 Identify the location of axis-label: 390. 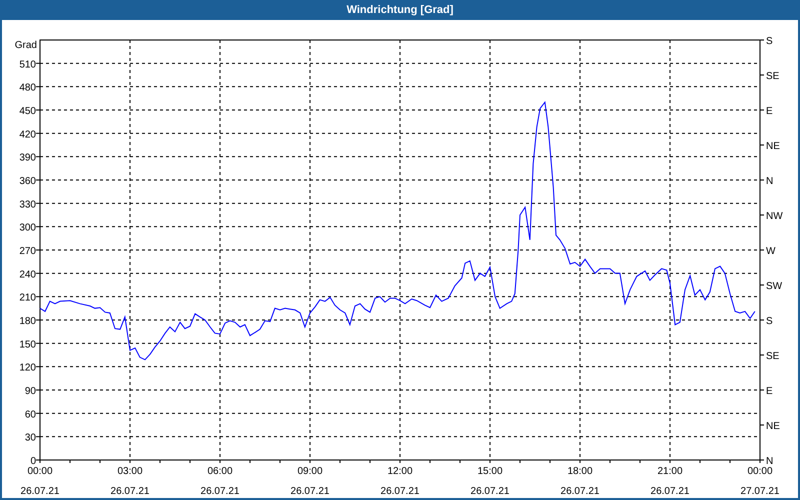
(27, 158).